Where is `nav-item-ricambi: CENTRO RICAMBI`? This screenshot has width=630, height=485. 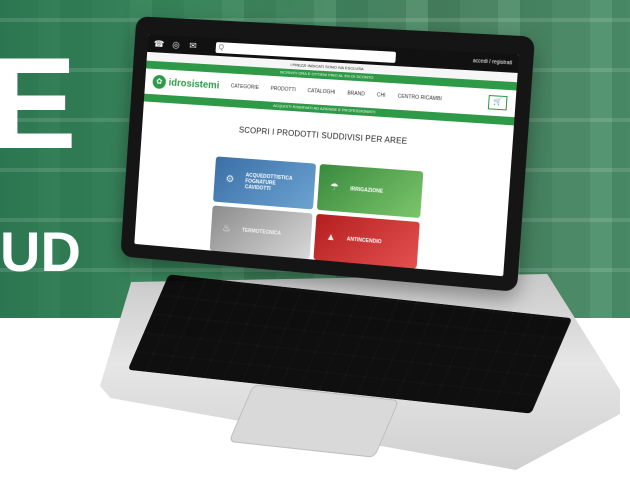
nav-item-ricambi: CENTRO RICAMBI is located at coordinates (419, 98).